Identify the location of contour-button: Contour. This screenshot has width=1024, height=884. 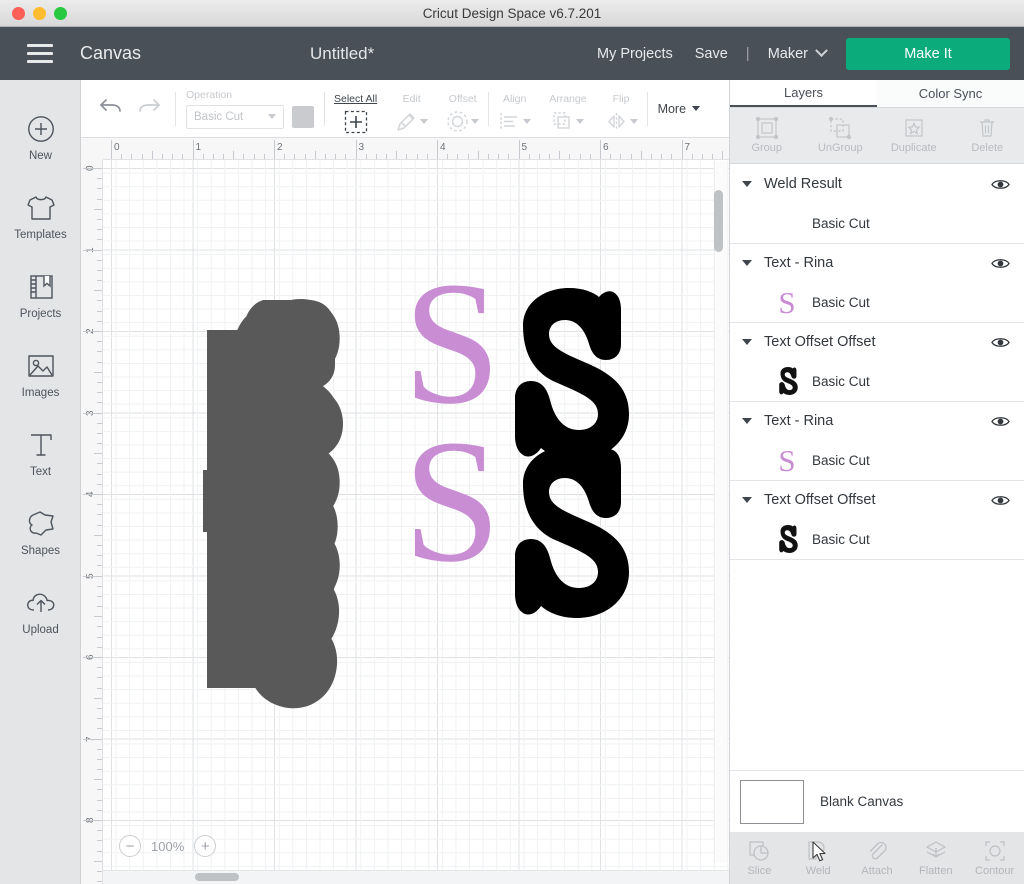
(994, 858).